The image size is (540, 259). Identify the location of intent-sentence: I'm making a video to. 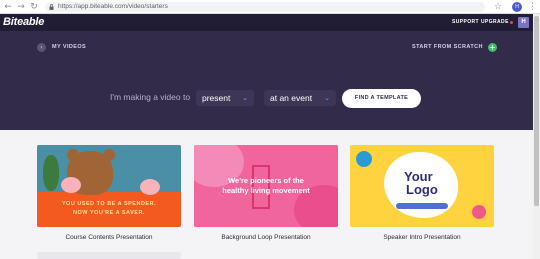
(150, 97).